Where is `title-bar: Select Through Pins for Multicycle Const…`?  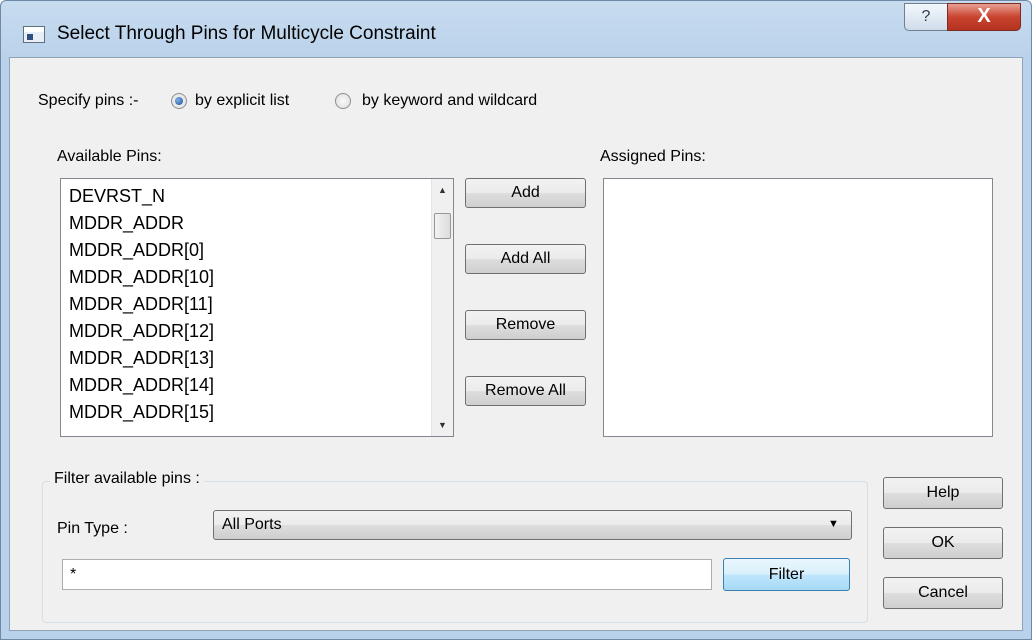
title-bar: Select Through Pins for Multicycle Const… is located at coordinates (516, 29).